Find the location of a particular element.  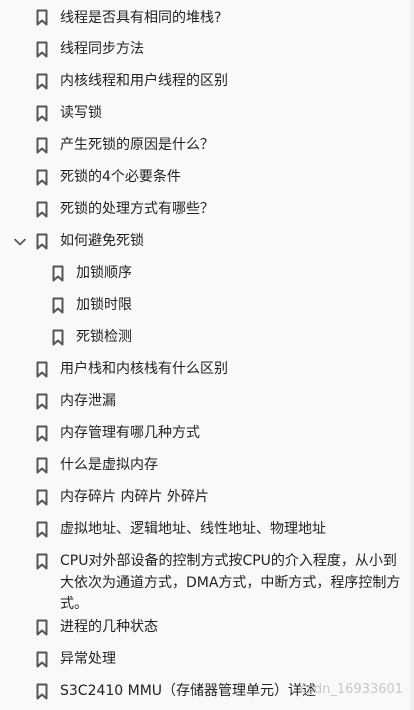

outline-item-deadlock-cause: 产生死锁的原因是什么？ is located at coordinates (207, 146).